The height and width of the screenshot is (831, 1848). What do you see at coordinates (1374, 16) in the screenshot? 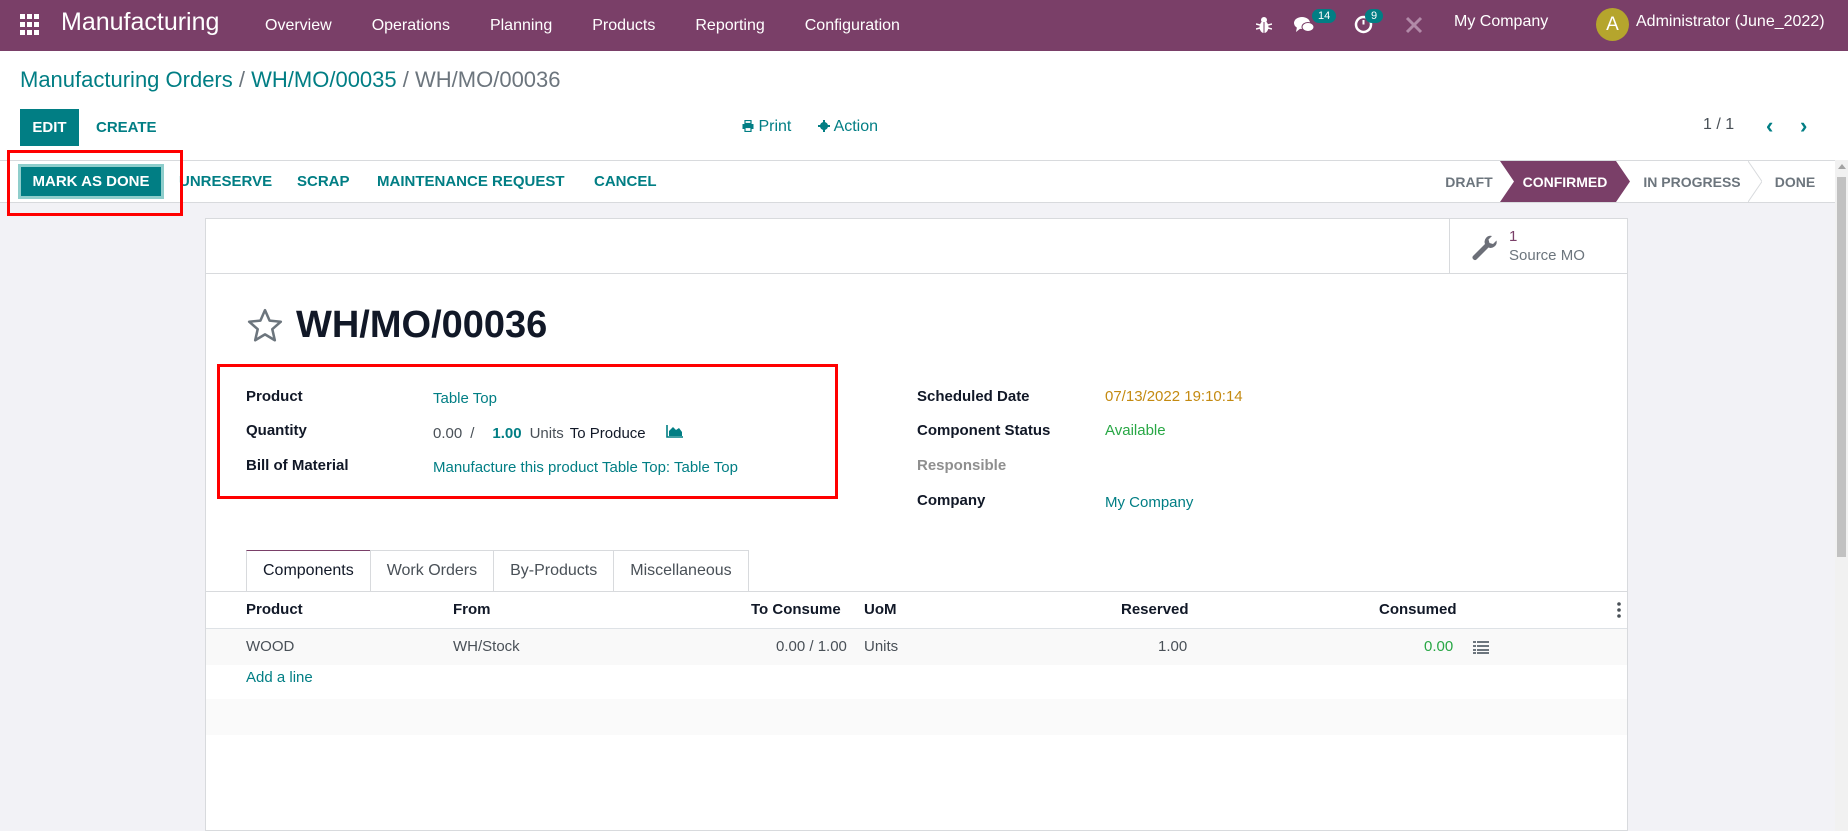
I see `activities-badge: 9` at bounding box center [1374, 16].